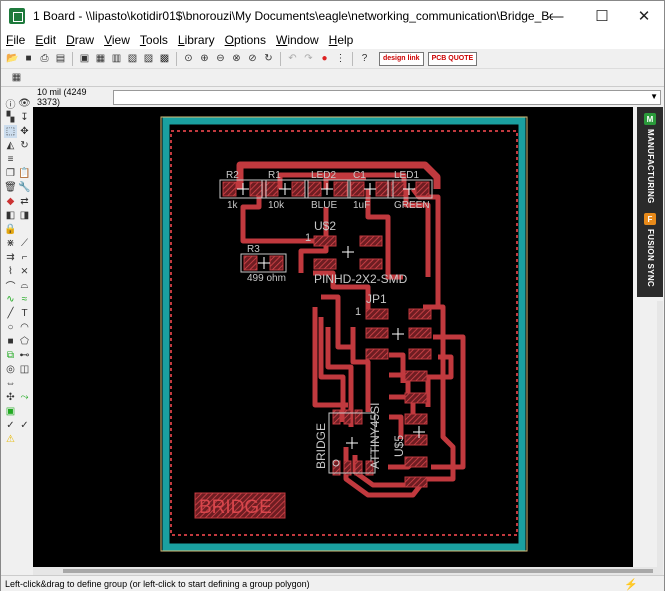  Describe the element at coordinates (399, 446) in the screenshot. I see `component-name-us5: U$5` at that location.